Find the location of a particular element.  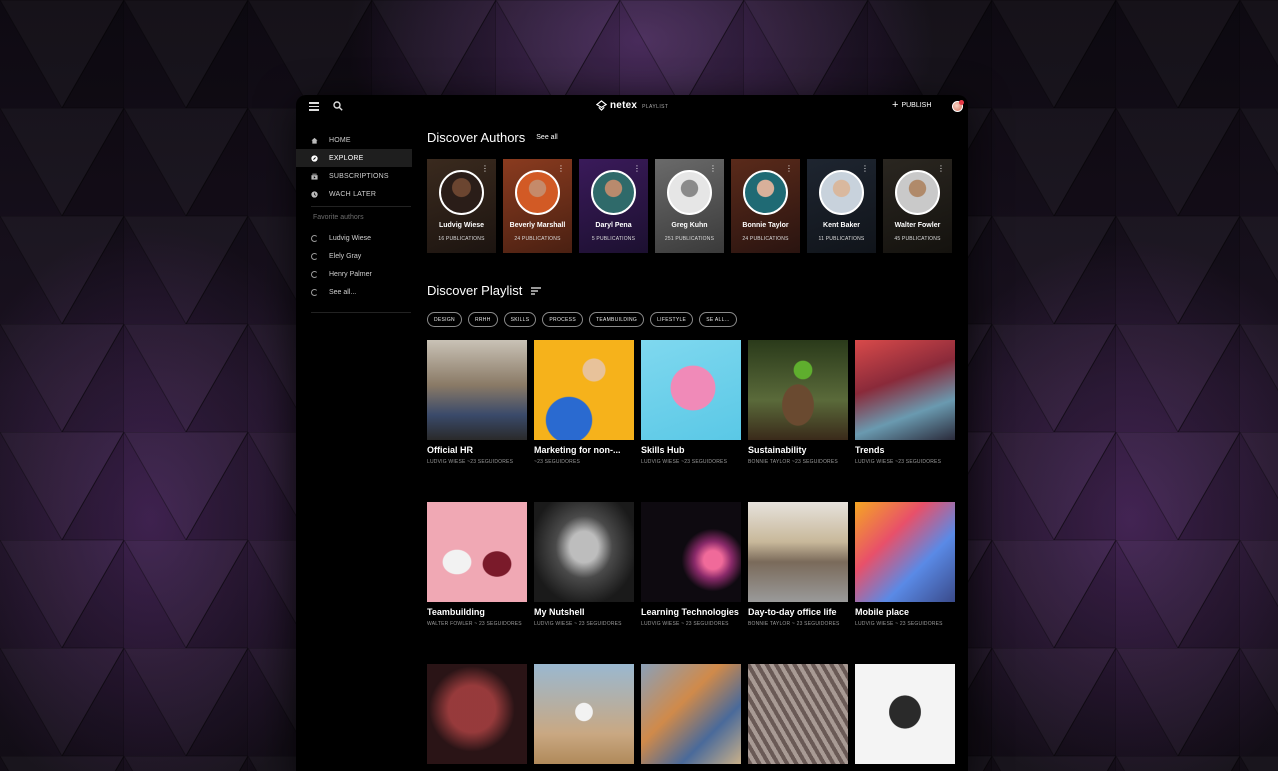

author-card: ⋮ Daryl Pena 5 PUBLICATIONS is located at coordinates (613, 206).